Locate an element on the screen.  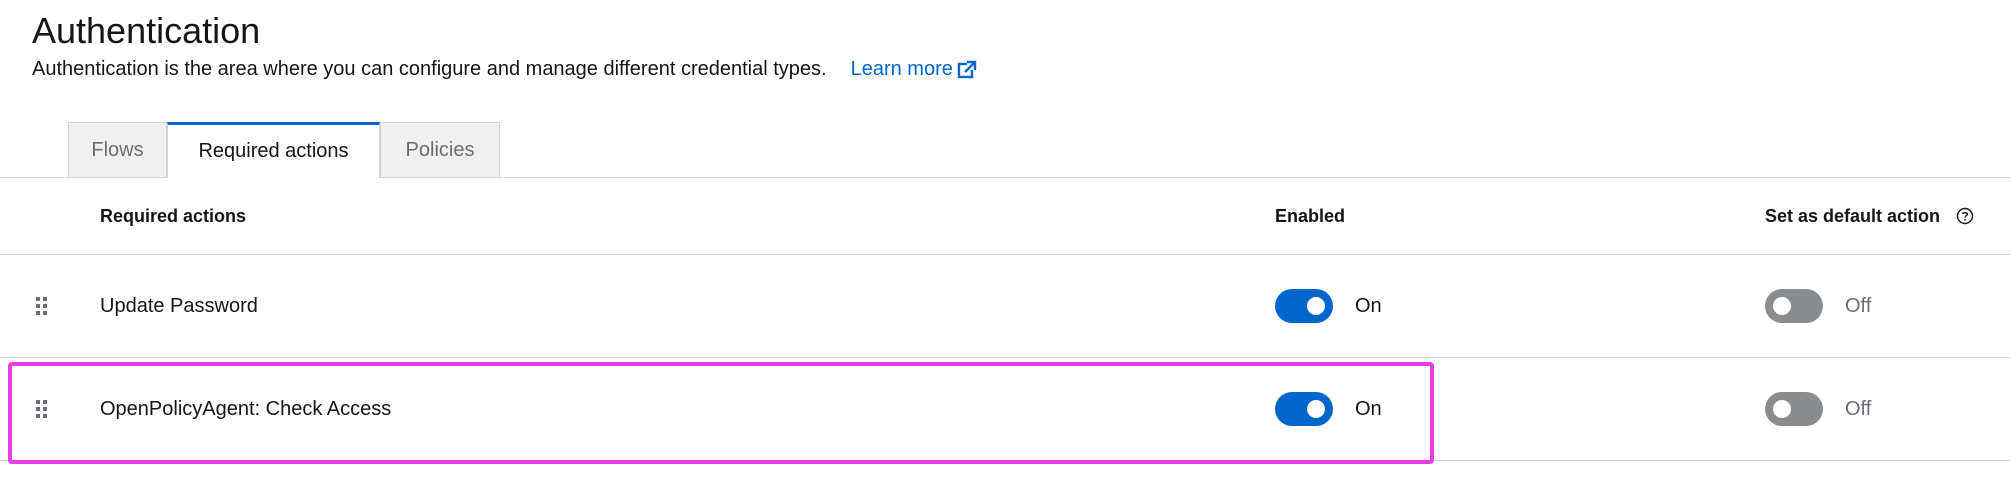
column-header-enabled: Enabled is located at coordinates (1310, 215).